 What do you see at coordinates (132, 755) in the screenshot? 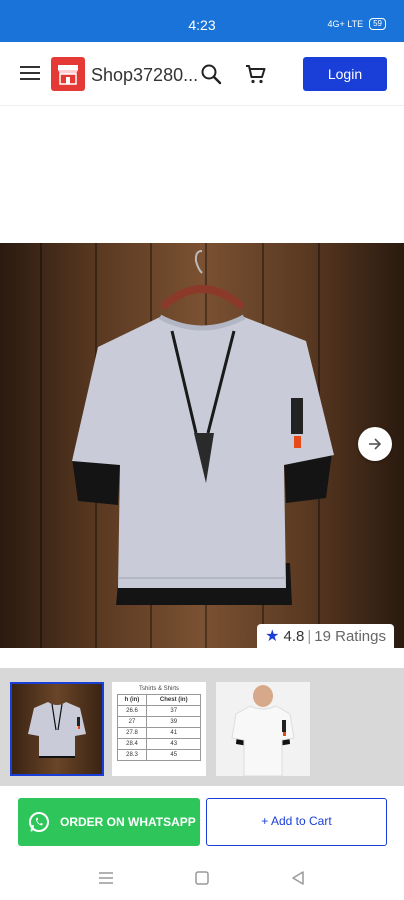
I see `size-cell: 28.3` at bounding box center [132, 755].